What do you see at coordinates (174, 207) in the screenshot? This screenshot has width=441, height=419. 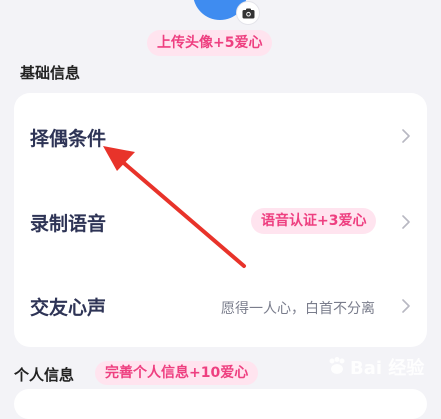 I see `annotation-arrow` at bounding box center [174, 207].